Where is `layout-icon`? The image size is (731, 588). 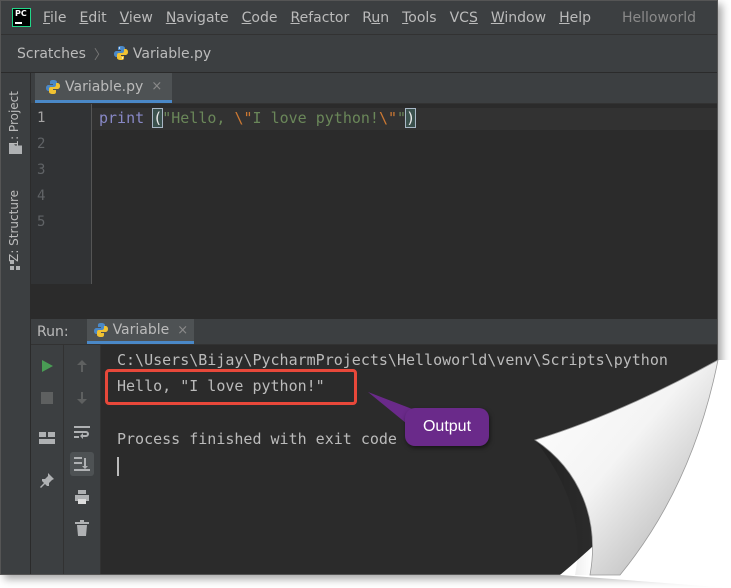
layout-icon is located at coordinates (47, 438).